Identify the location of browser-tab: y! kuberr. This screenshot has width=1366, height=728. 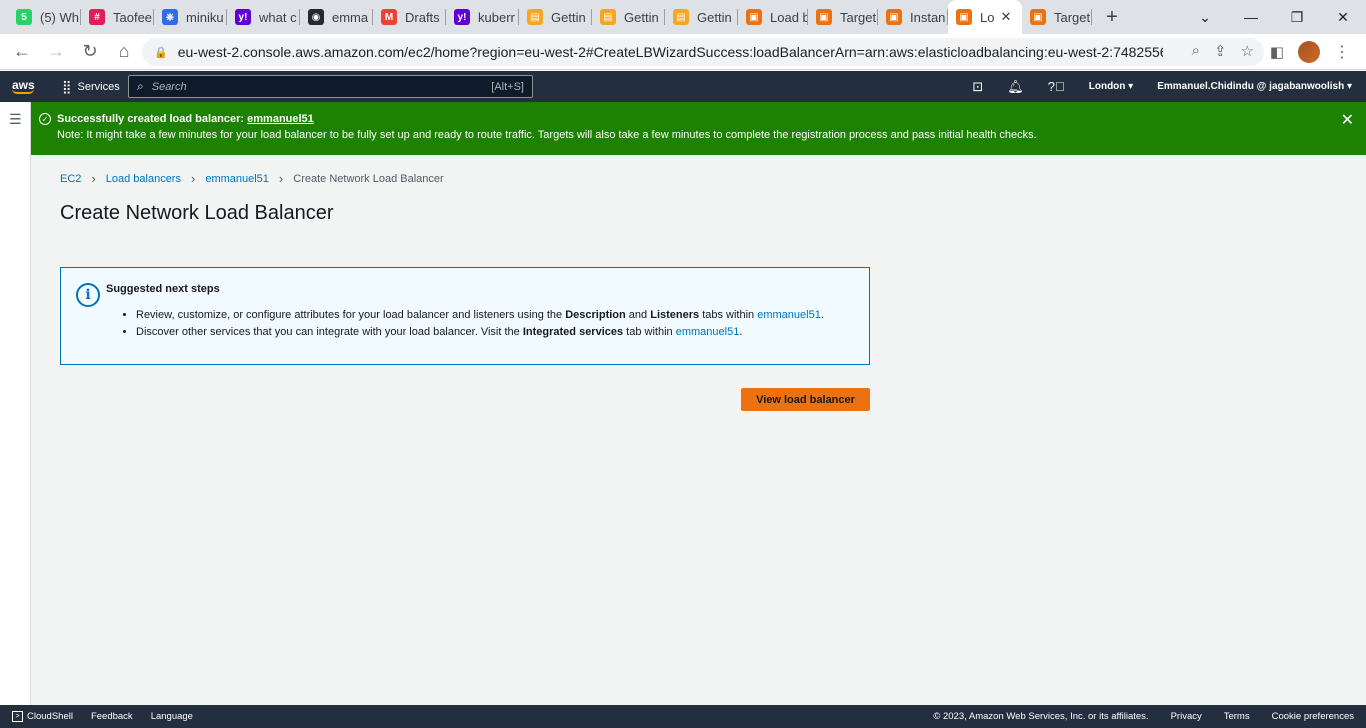
(482, 17).